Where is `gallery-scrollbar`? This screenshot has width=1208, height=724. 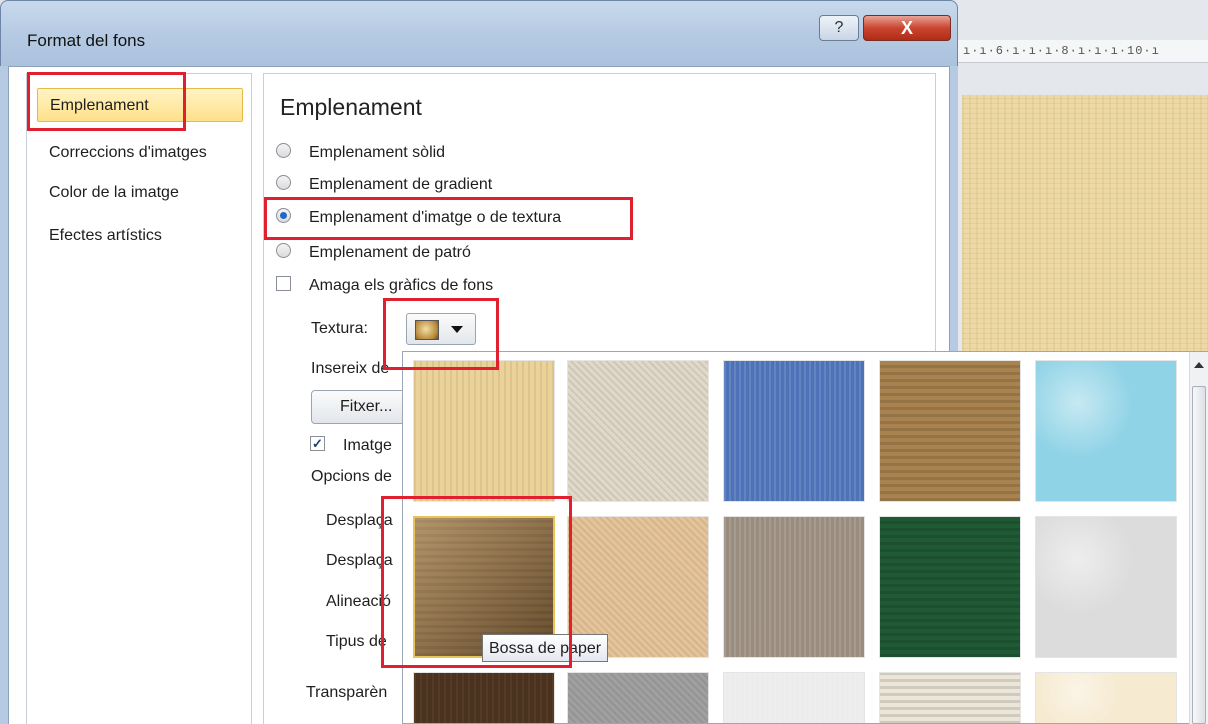
gallery-scrollbar is located at coordinates (1198, 538).